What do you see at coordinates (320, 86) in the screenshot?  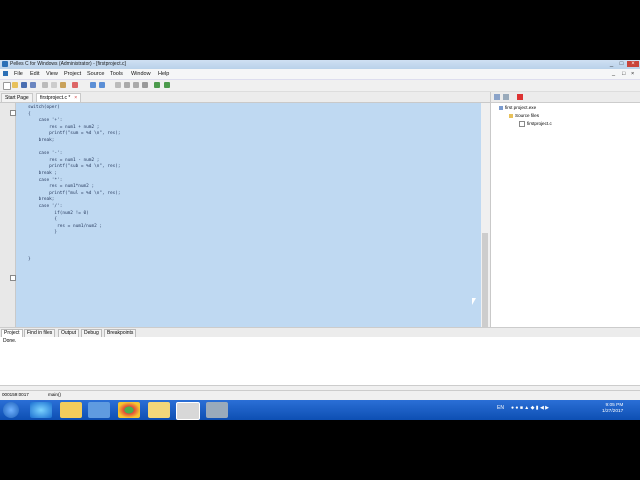 I see `toolbar` at bounding box center [320, 86].